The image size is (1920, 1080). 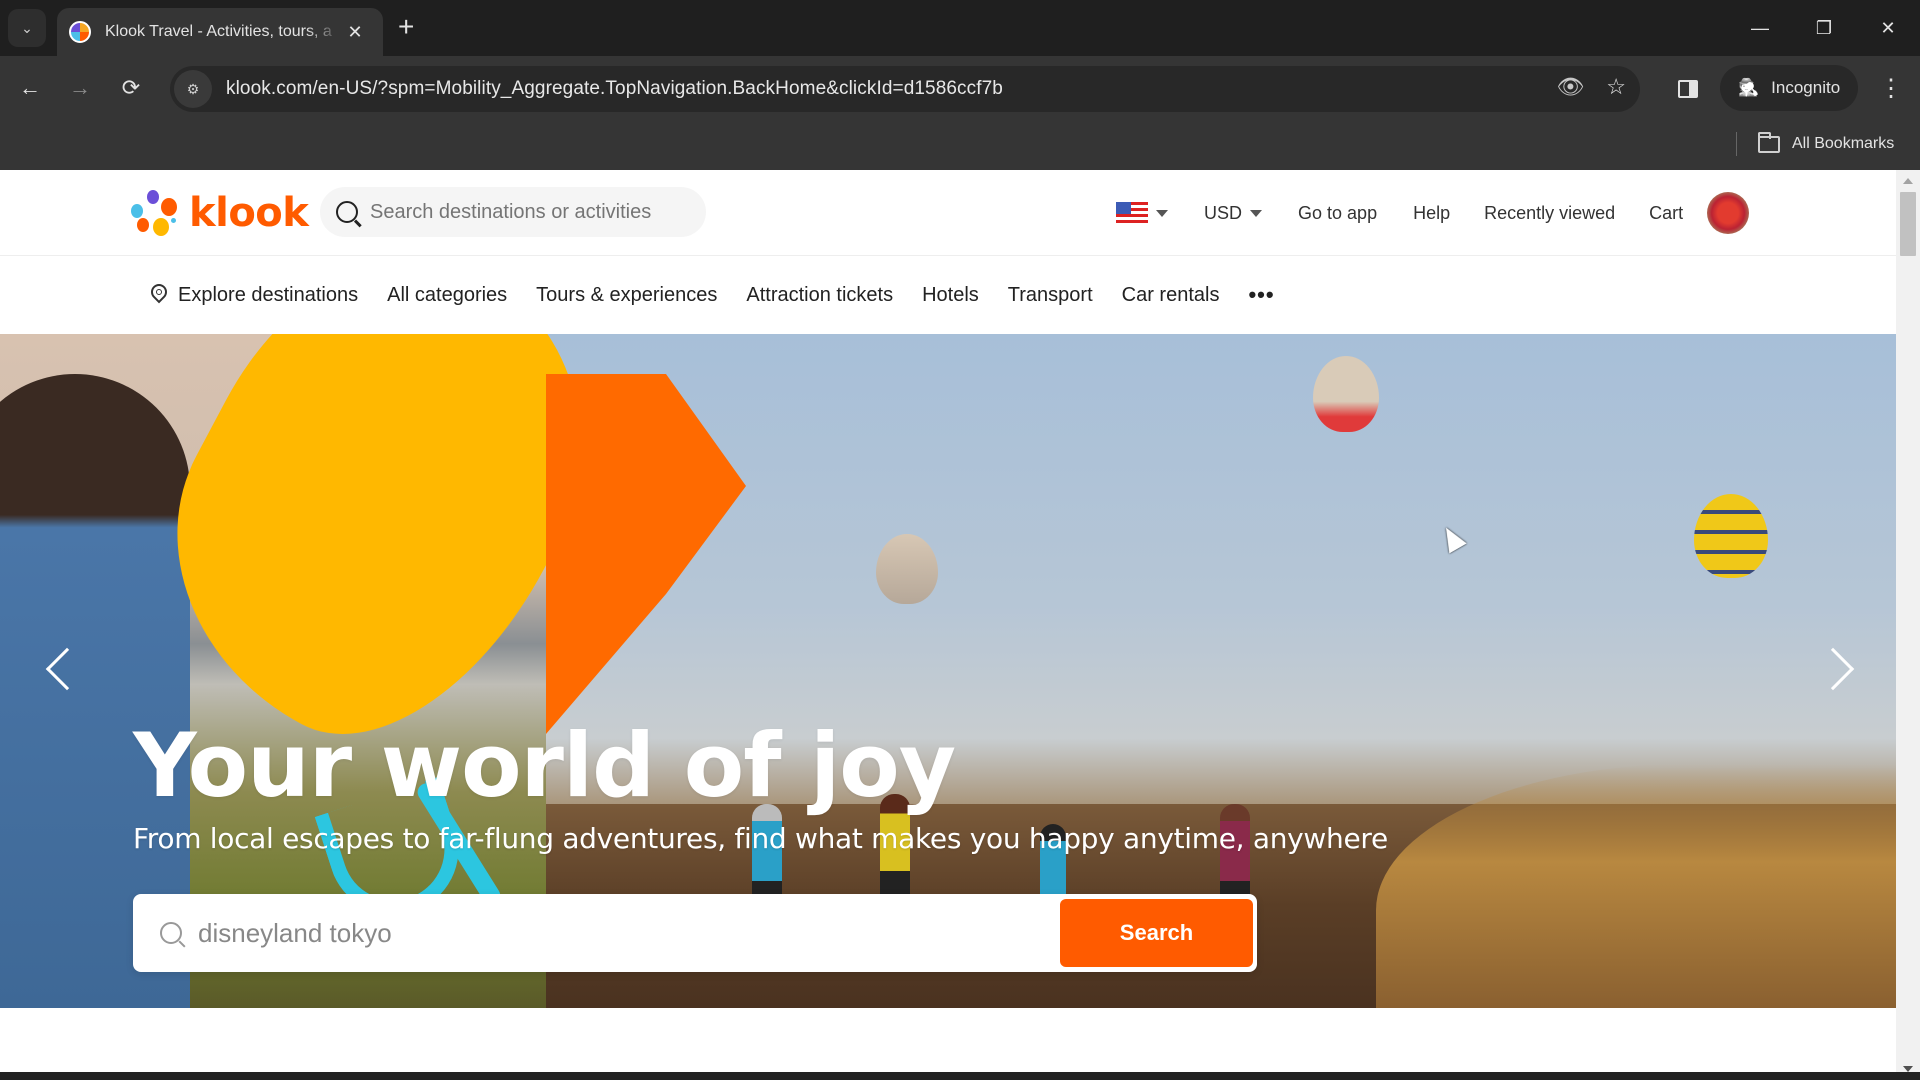 What do you see at coordinates (1261, 295) in the screenshot?
I see `more-menu-icon: •••` at bounding box center [1261, 295].